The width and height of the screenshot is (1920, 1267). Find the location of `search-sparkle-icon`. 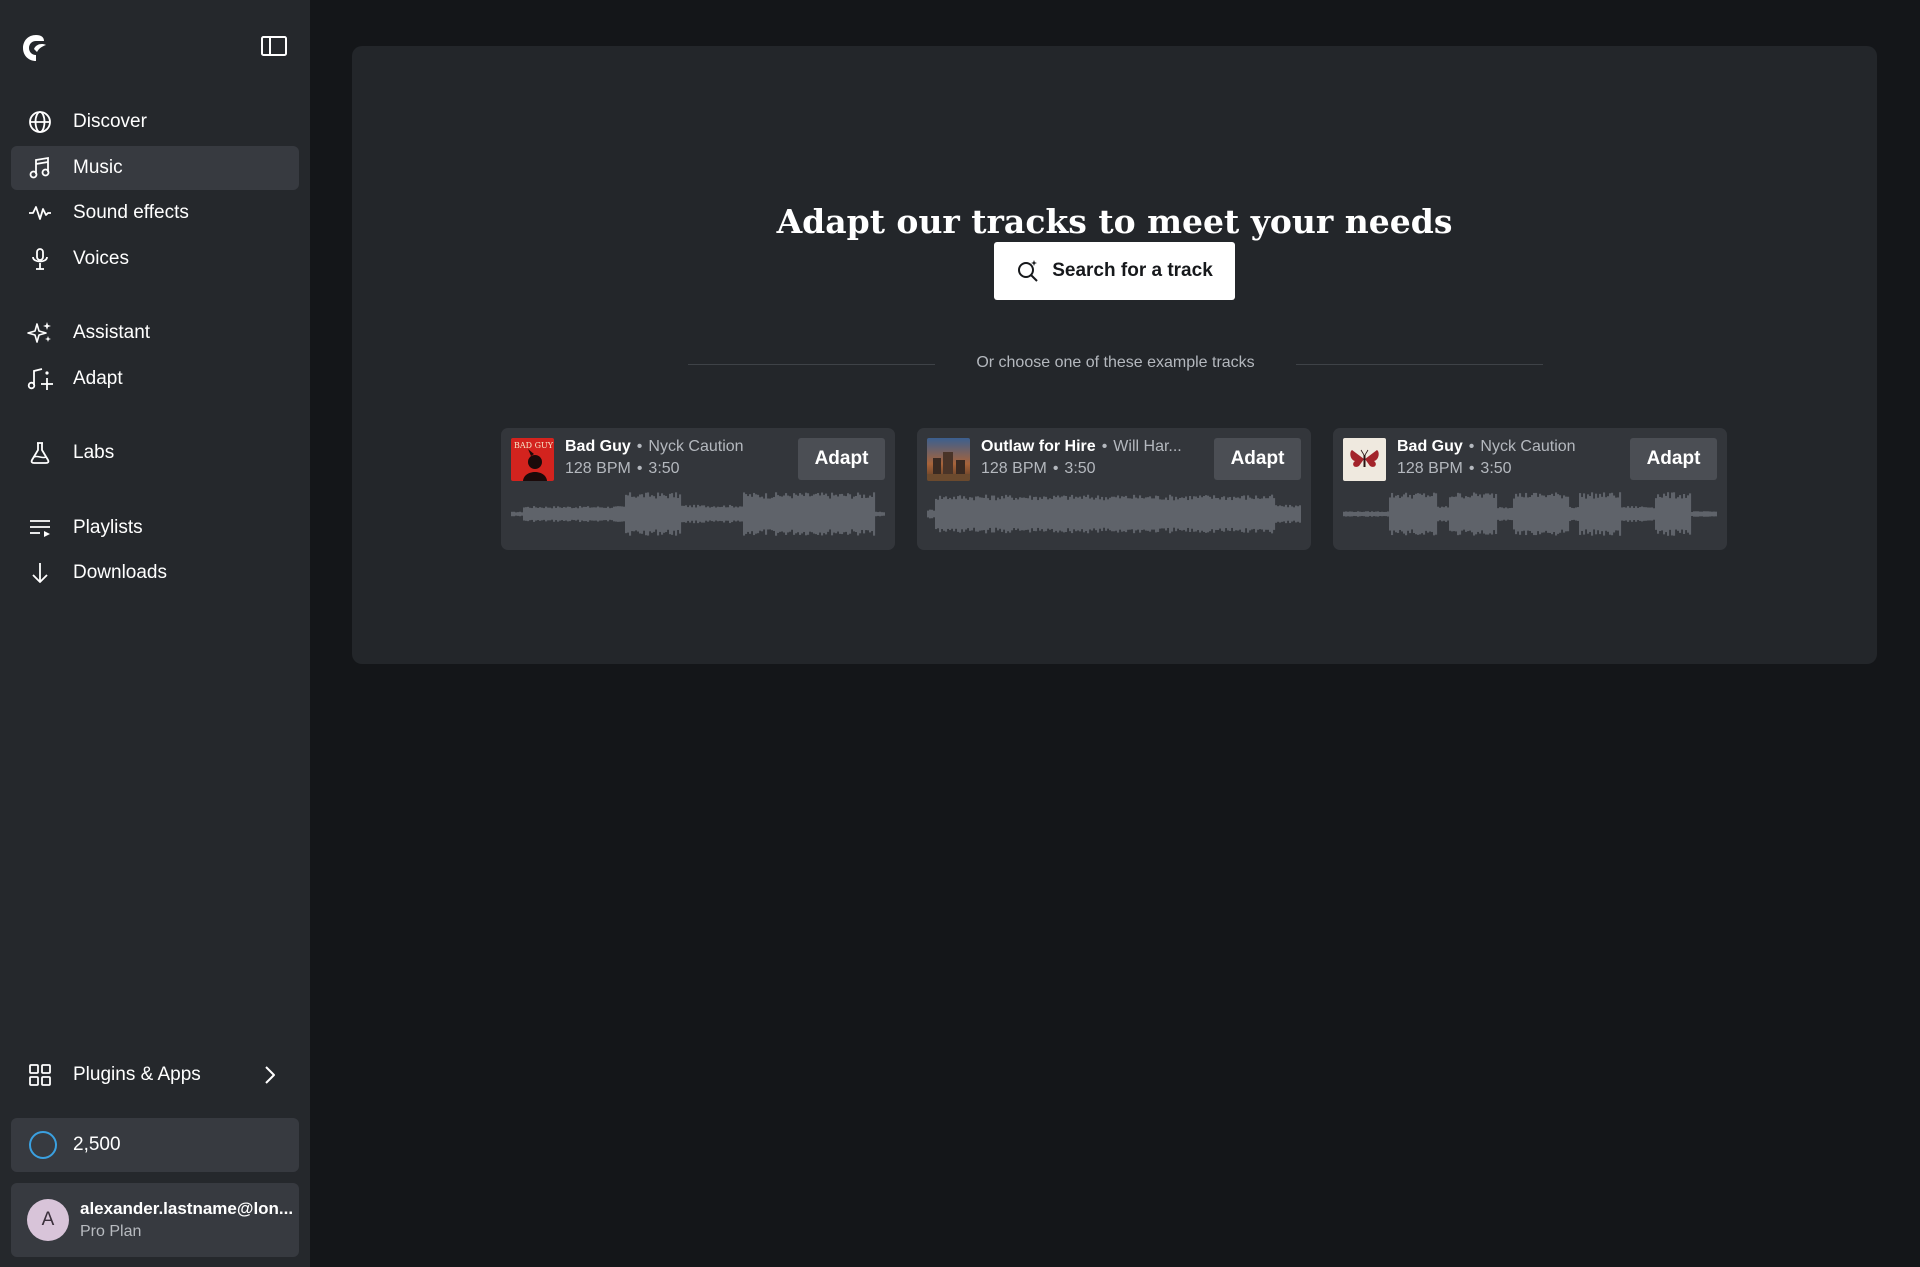

search-sparkle-icon is located at coordinates (1034, 271).